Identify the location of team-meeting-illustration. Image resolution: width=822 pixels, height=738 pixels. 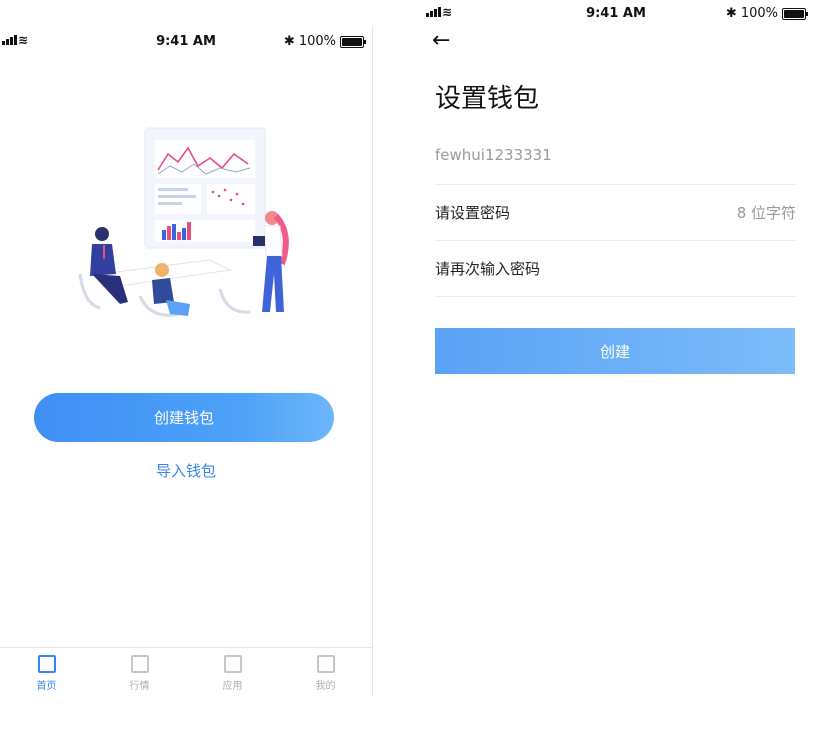
(183, 222).